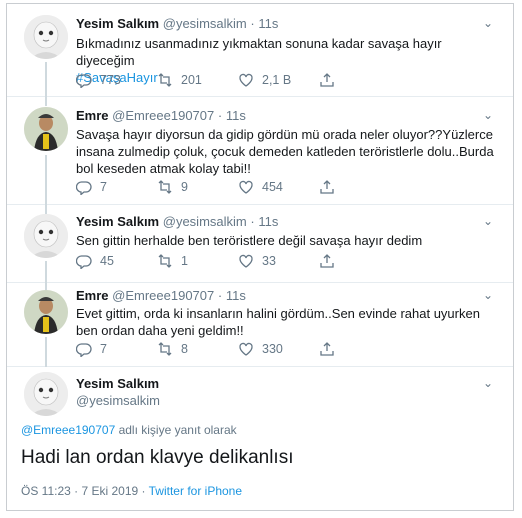  I want to click on tweet-actions: 773 201 2,1 B, so click(216, 81).